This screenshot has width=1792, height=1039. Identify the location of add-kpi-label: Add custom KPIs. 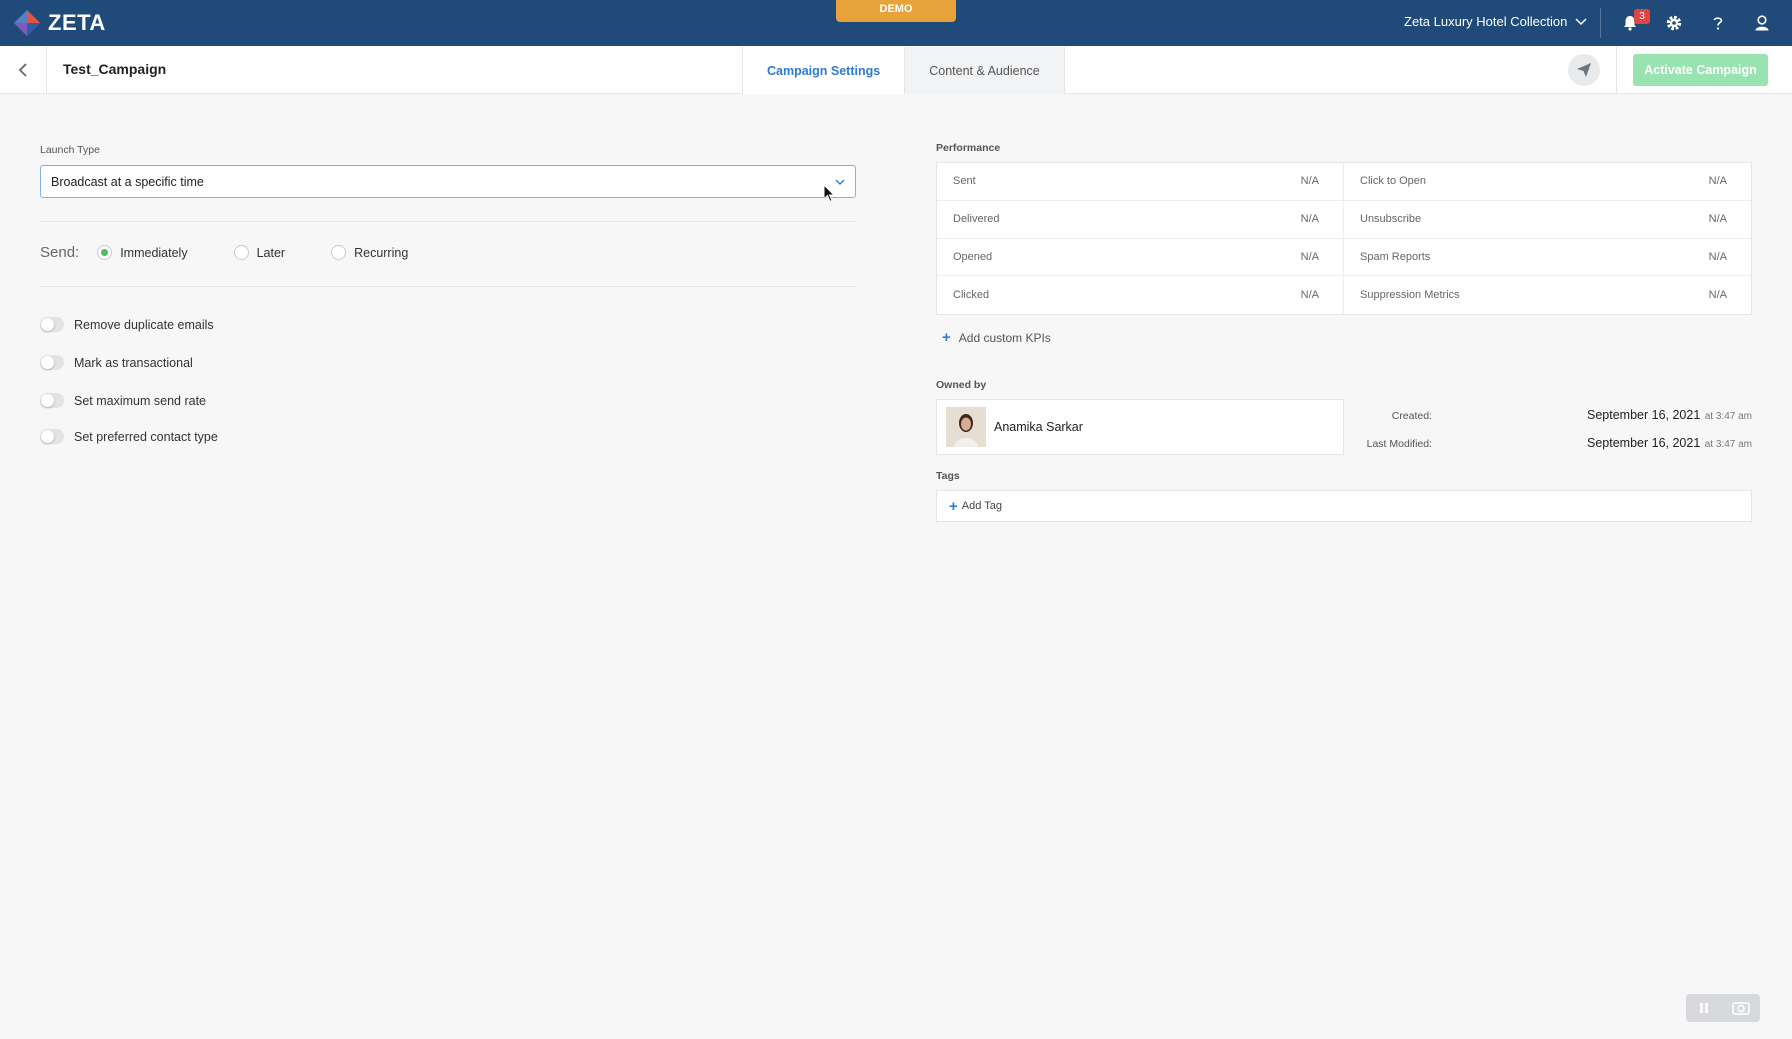
(1004, 337).